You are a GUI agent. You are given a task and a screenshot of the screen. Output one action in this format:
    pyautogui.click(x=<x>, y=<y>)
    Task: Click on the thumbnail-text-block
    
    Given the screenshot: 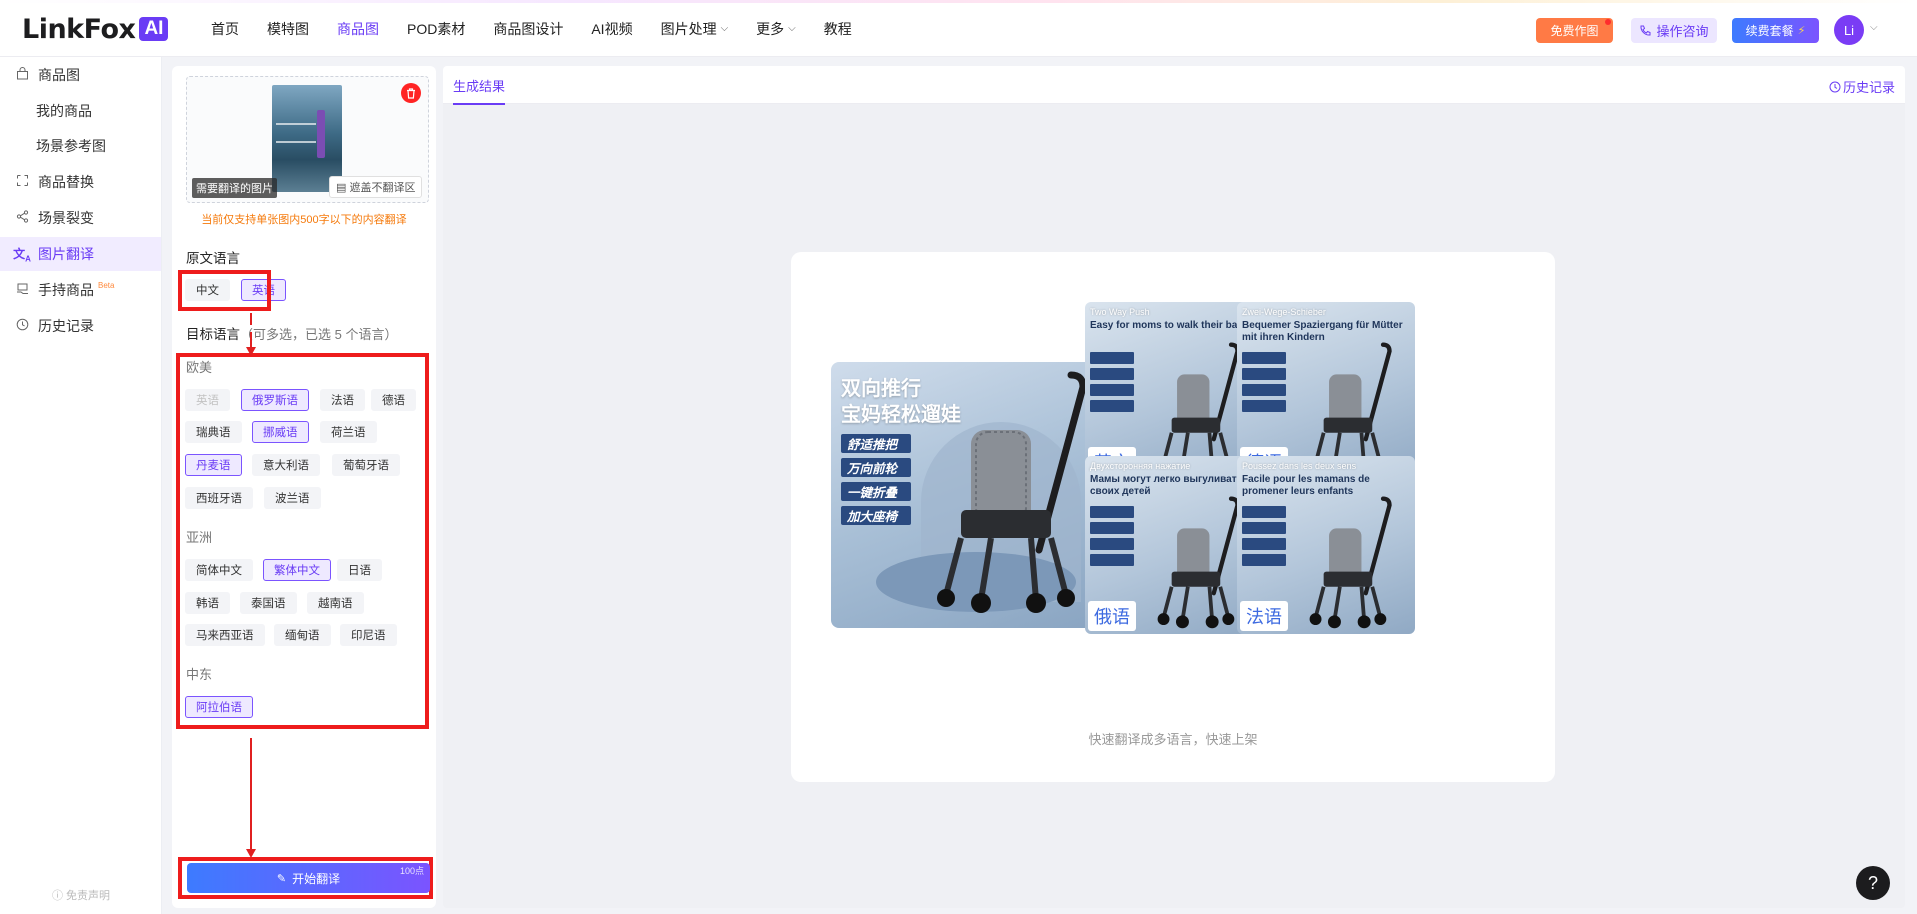 What is the action you would take?
    pyautogui.click(x=296, y=133)
    